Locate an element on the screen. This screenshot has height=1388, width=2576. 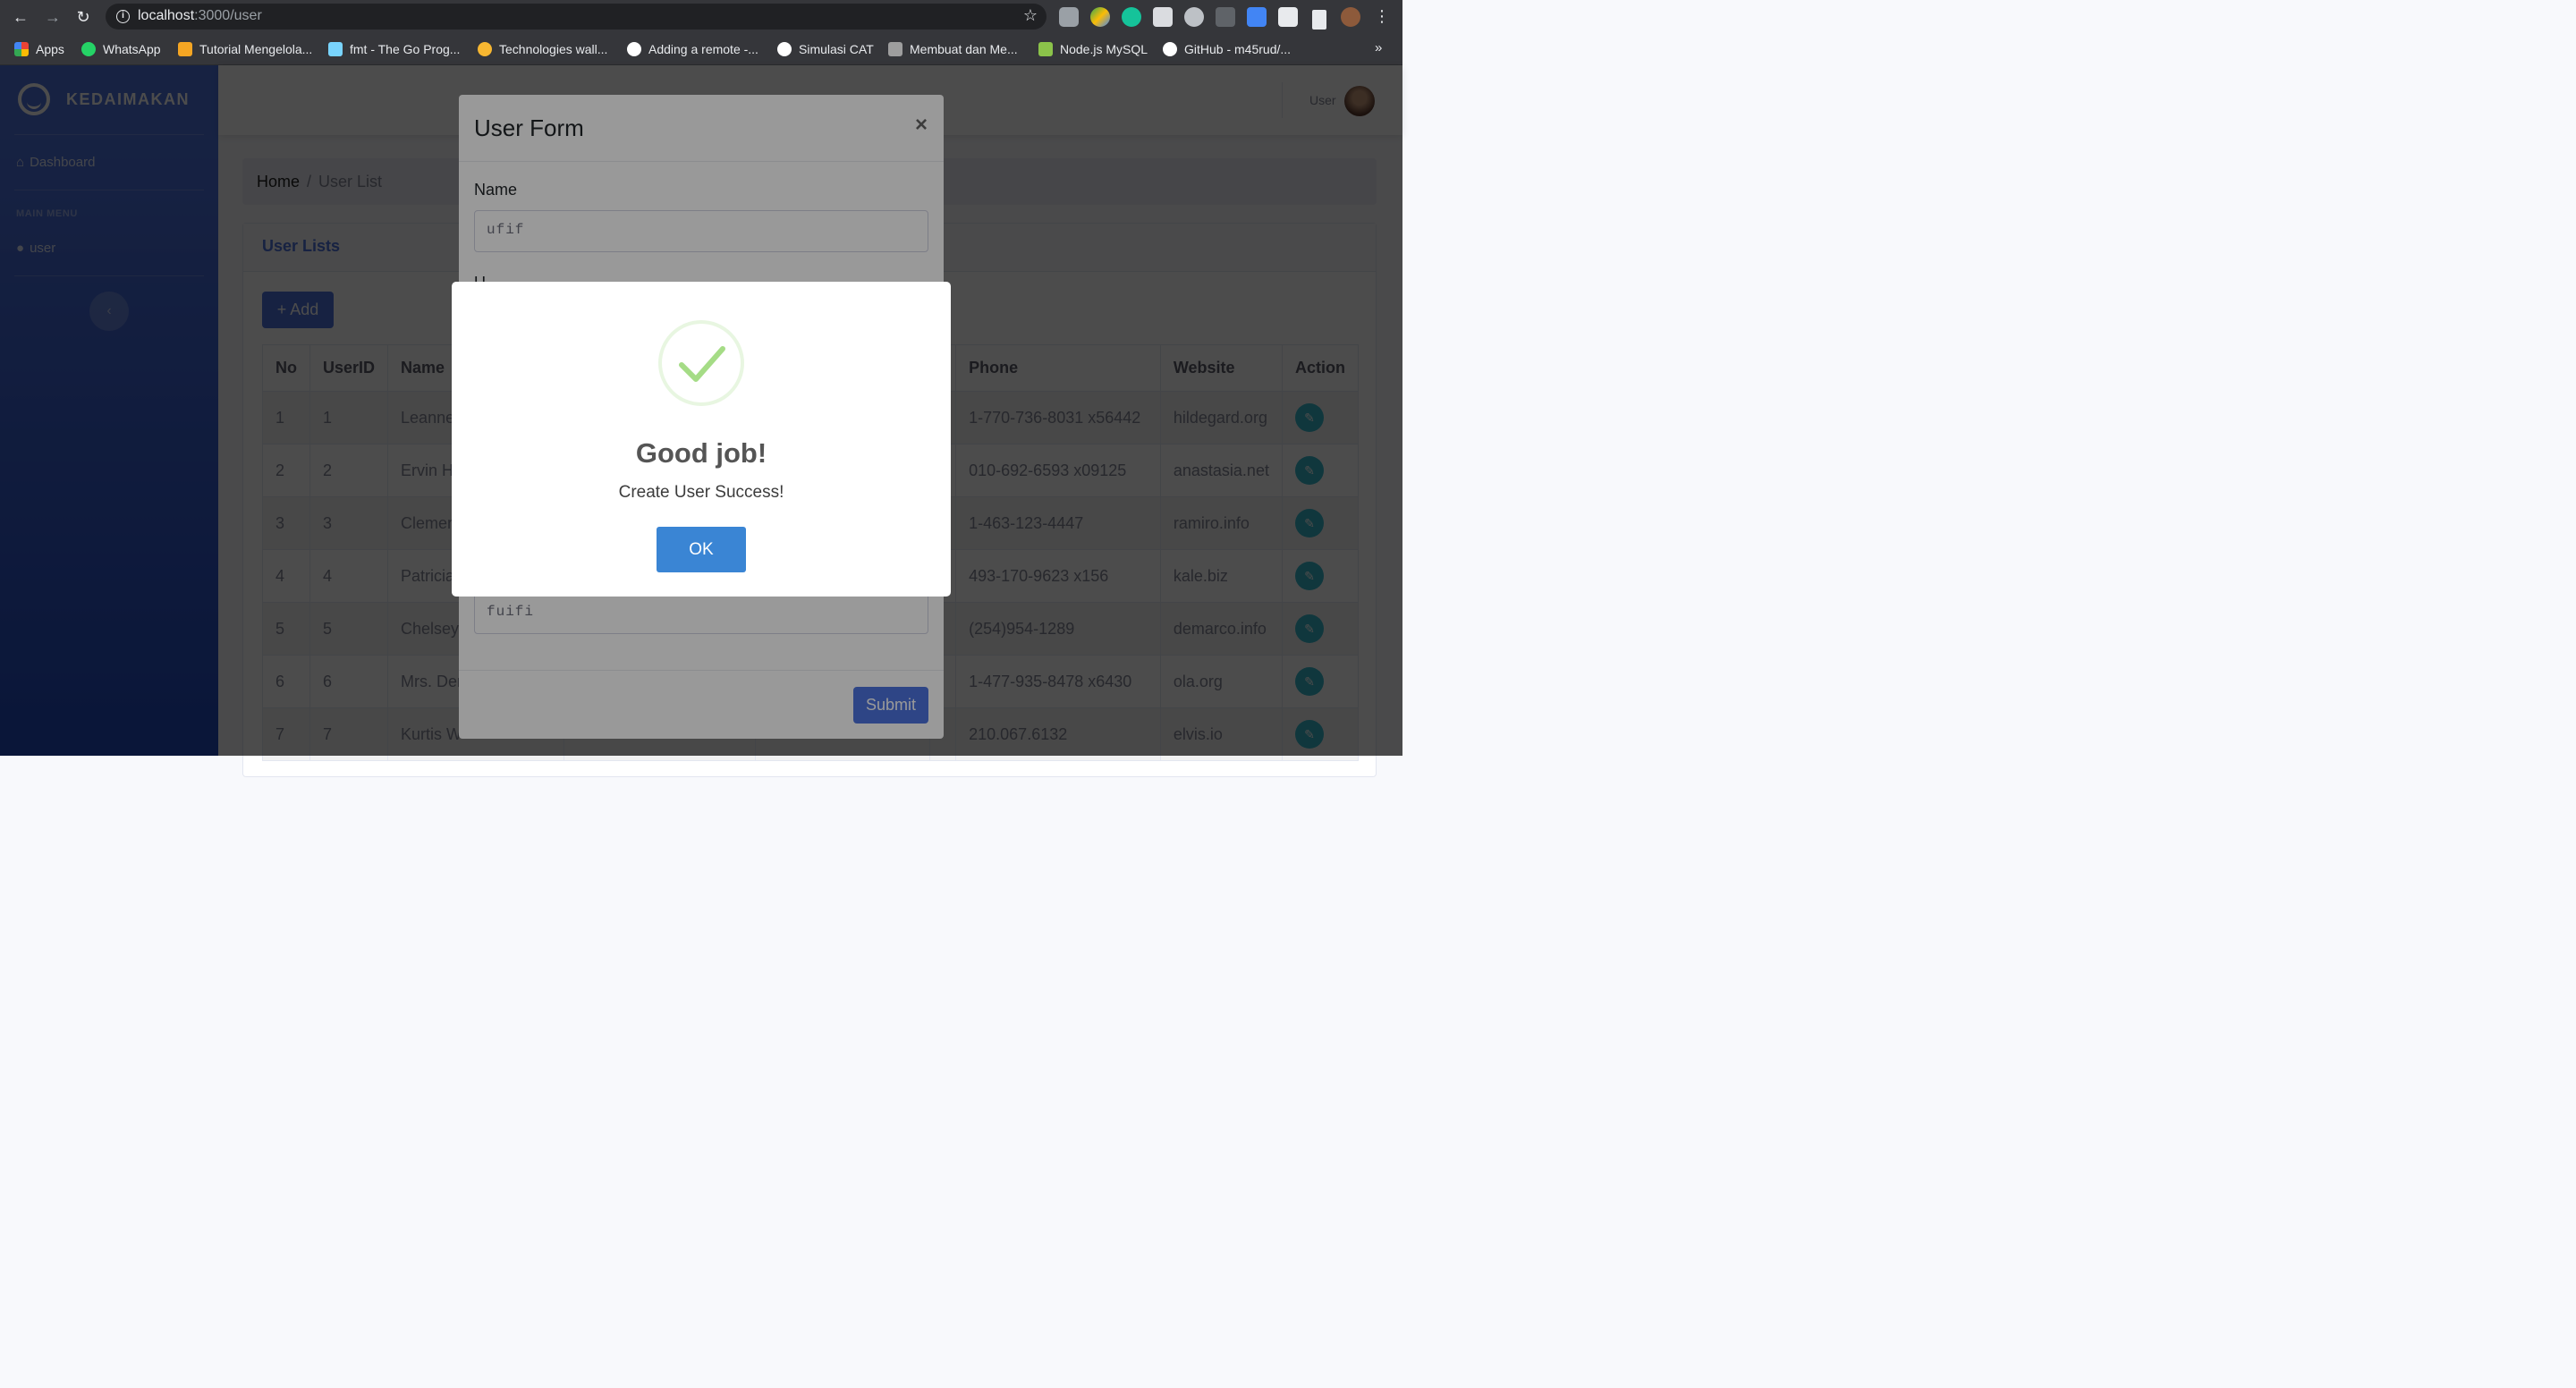
chat-extension-icon is located at coordinates (1194, 17).